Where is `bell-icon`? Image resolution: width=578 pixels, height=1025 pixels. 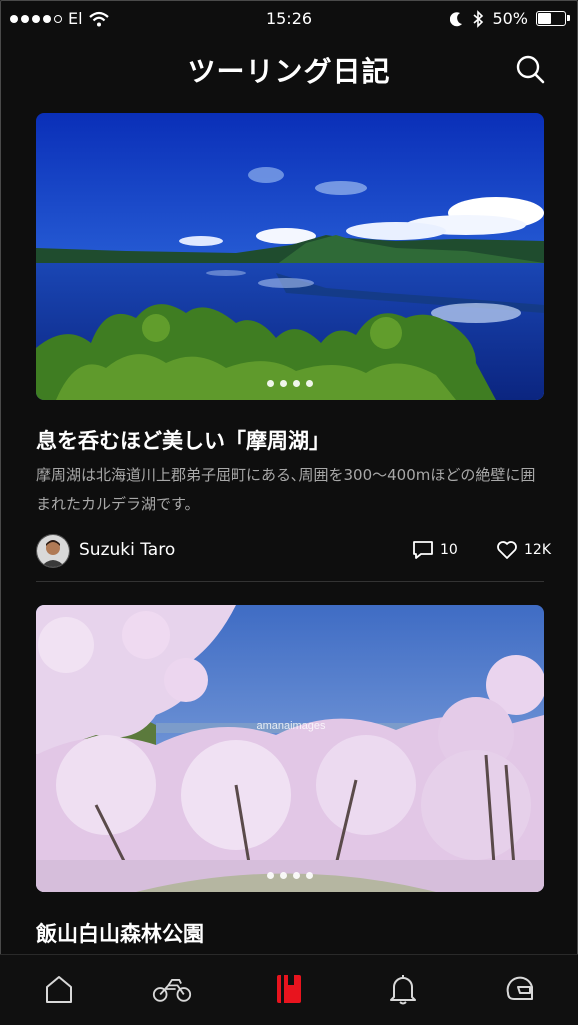 bell-icon is located at coordinates (403, 990).